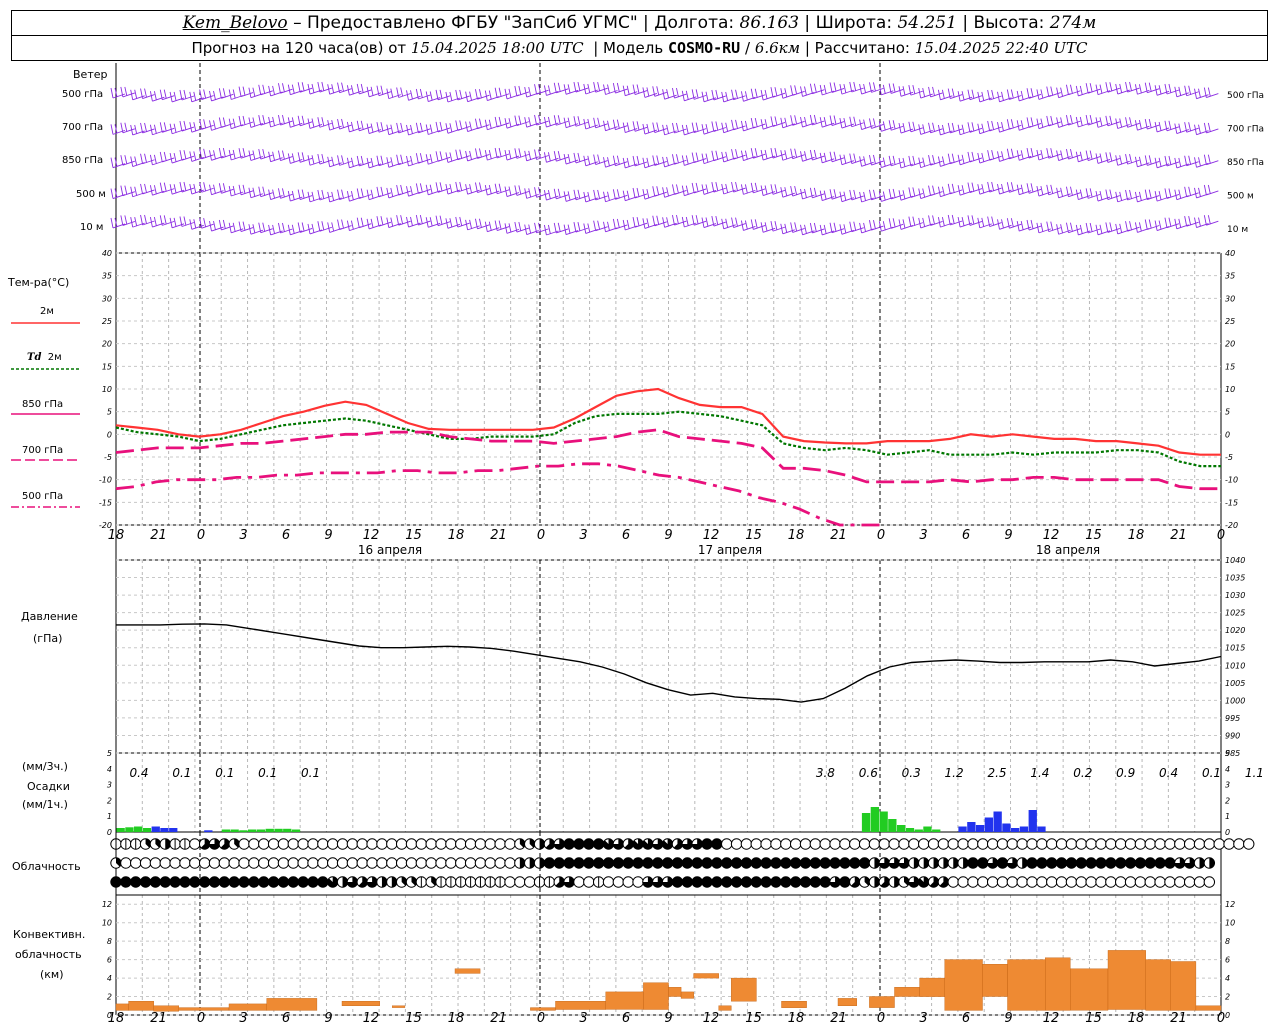 The height and width of the screenshot is (1024, 1280). What do you see at coordinates (1235, 595) in the screenshot?
I see `y-tick-right: 1030` at bounding box center [1235, 595].